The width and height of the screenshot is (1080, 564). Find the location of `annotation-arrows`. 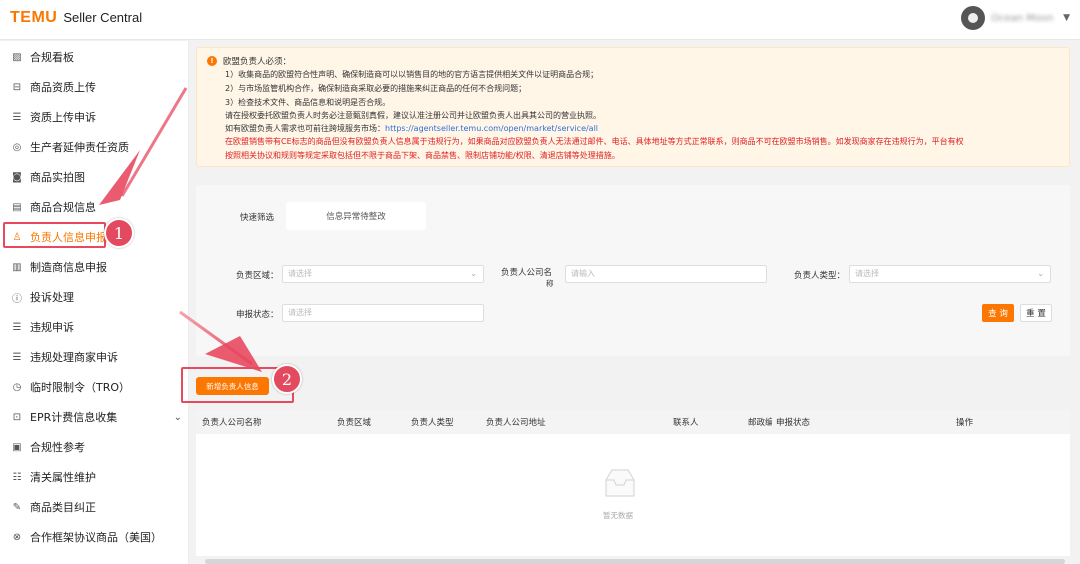

annotation-arrows is located at coordinates (180, 229).